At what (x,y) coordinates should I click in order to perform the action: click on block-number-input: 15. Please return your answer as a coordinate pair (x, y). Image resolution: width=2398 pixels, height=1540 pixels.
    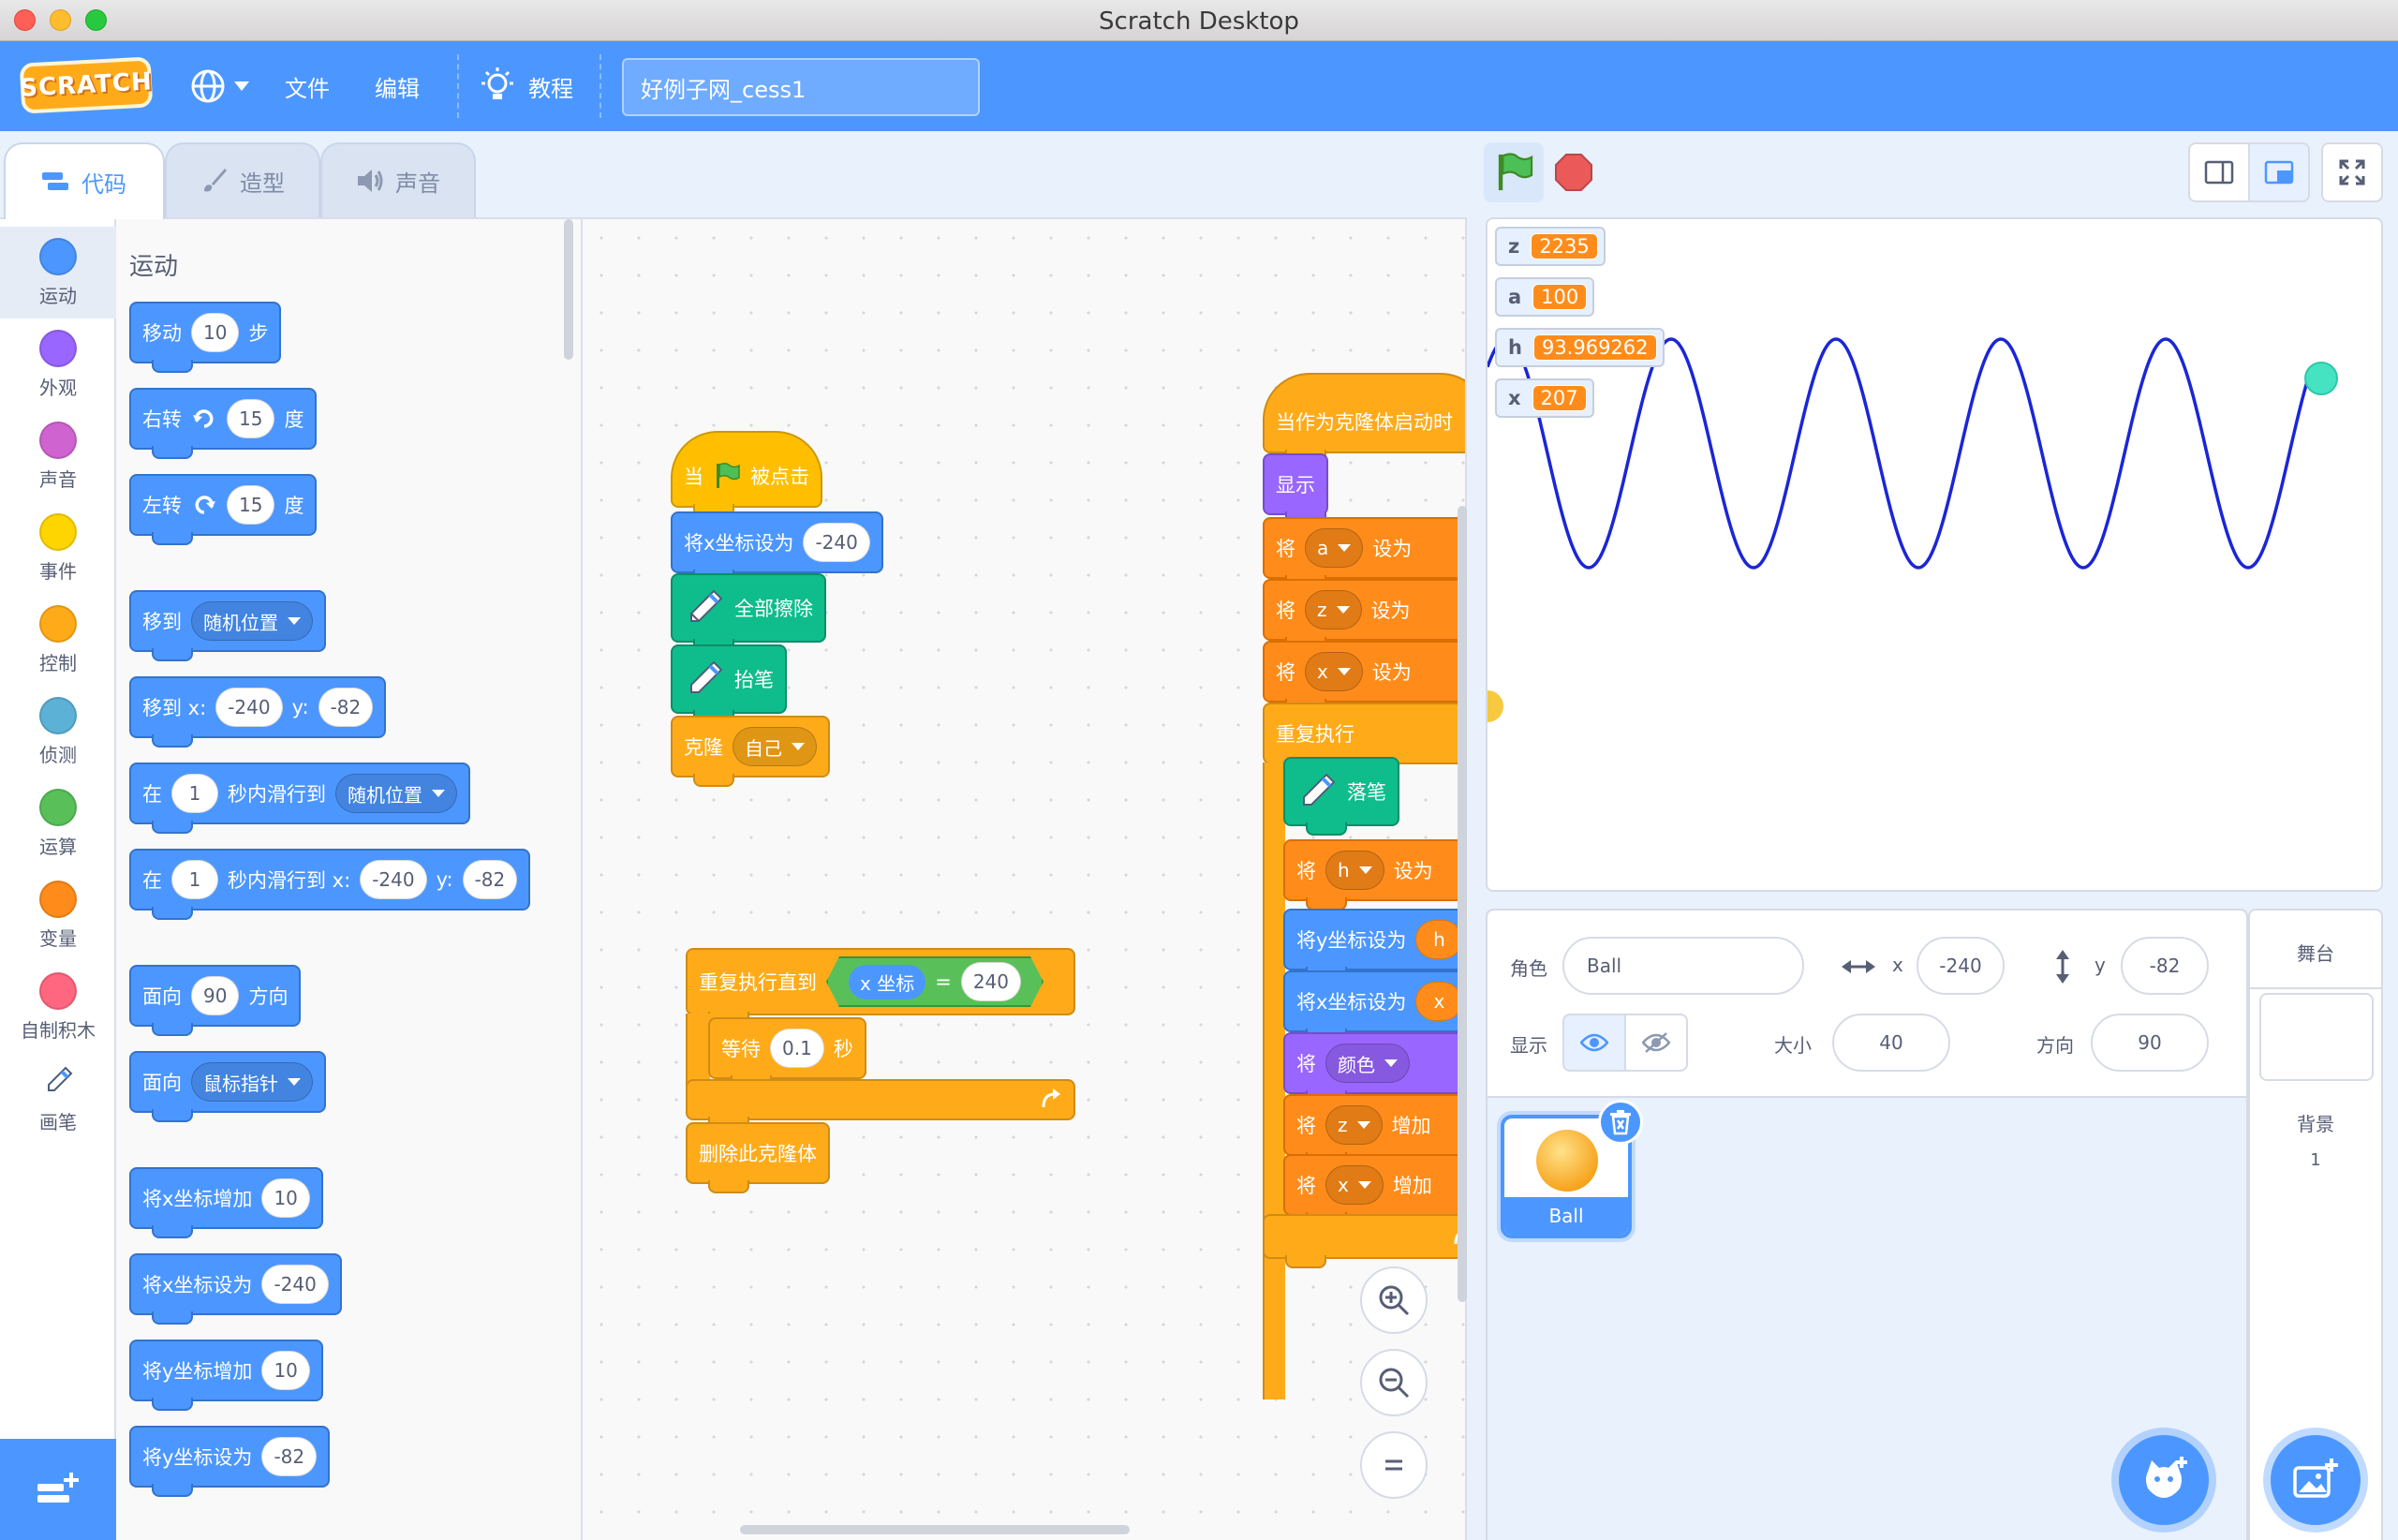
    Looking at the image, I should click on (251, 418).